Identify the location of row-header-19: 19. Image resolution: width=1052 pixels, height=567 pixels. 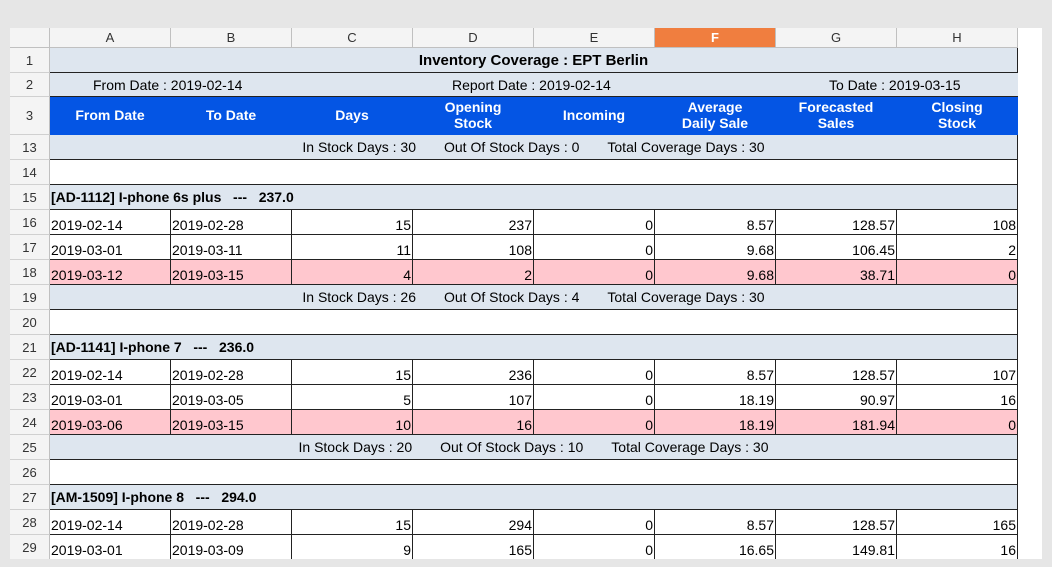
(30, 297).